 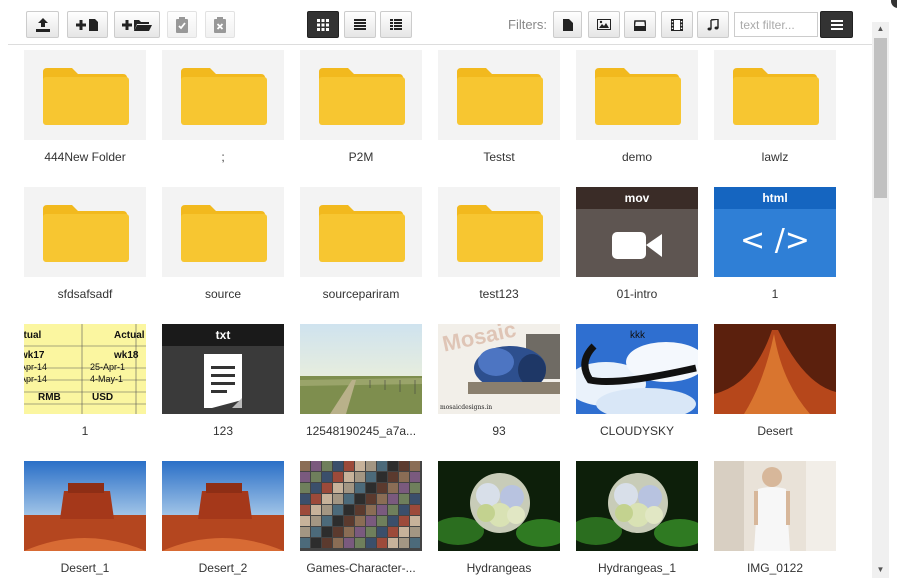 I want to click on file-name-label: sfdsafsadf, so click(x=85, y=294).